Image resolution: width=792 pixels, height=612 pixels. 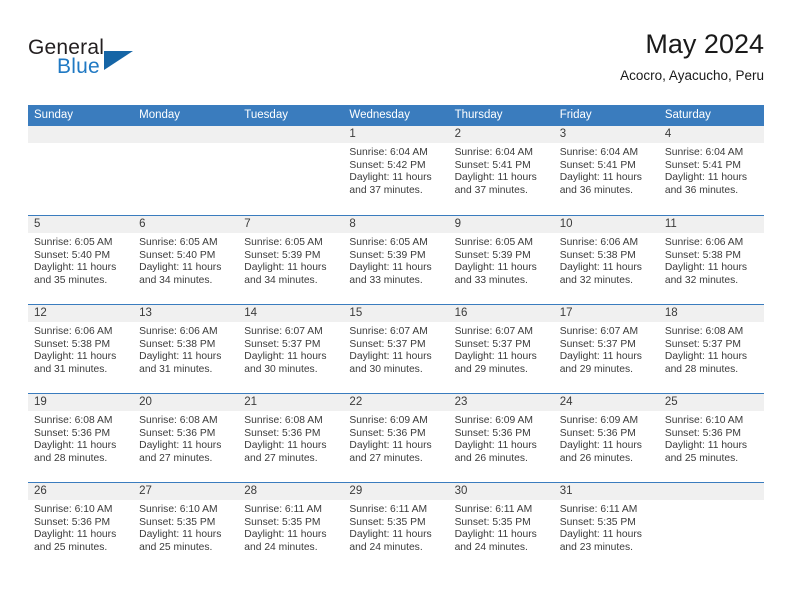 I want to click on daylight-text-line2: and 23 minutes., so click(x=596, y=548).